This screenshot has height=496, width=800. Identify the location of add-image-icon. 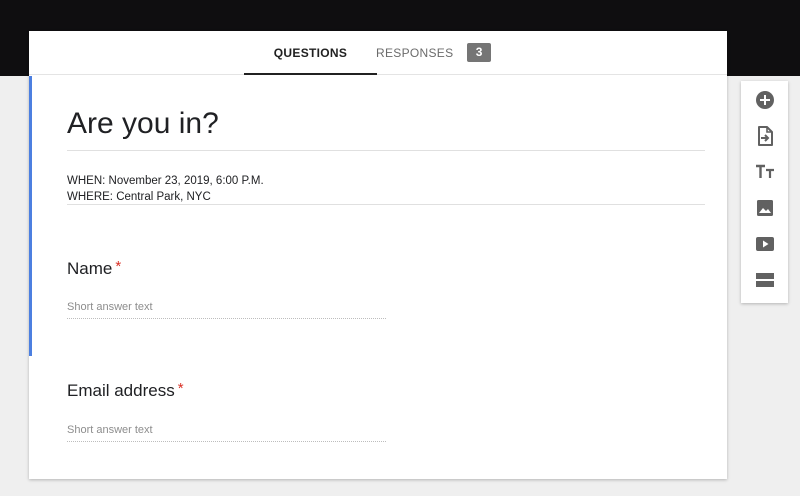
(765, 208).